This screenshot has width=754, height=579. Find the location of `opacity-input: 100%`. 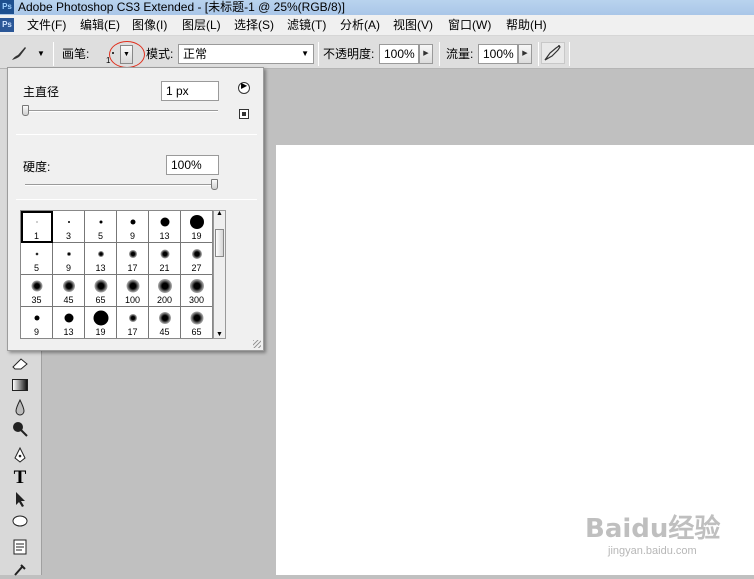

opacity-input: 100% is located at coordinates (399, 54).